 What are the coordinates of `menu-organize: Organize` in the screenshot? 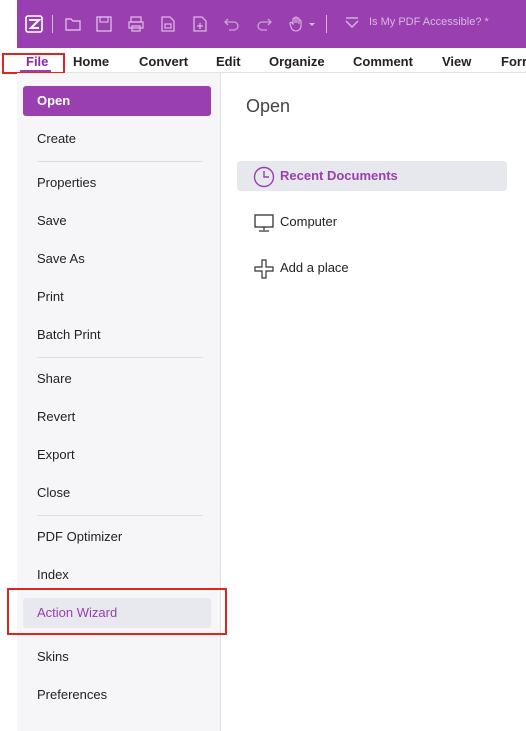 It's located at (297, 61).